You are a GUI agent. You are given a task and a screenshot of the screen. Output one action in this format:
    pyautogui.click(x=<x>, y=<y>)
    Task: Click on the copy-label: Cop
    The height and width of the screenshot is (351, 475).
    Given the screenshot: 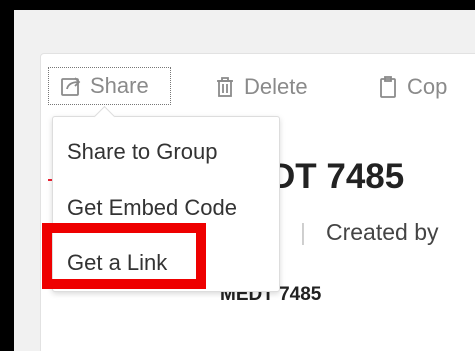 What is the action you would take?
    pyautogui.click(x=427, y=86)
    